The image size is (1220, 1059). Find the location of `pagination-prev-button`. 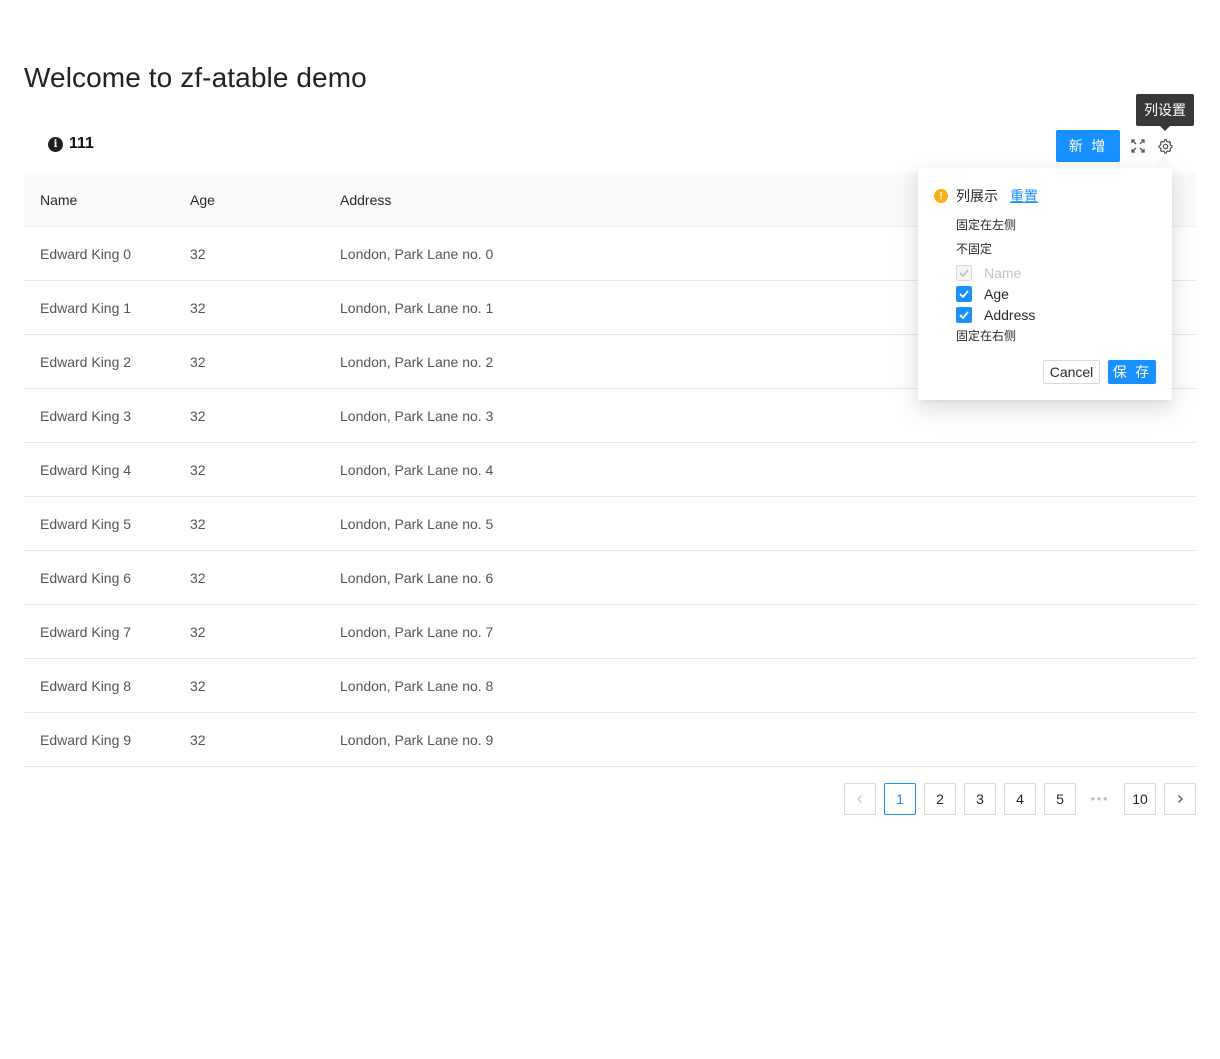

pagination-prev-button is located at coordinates (860, 799).